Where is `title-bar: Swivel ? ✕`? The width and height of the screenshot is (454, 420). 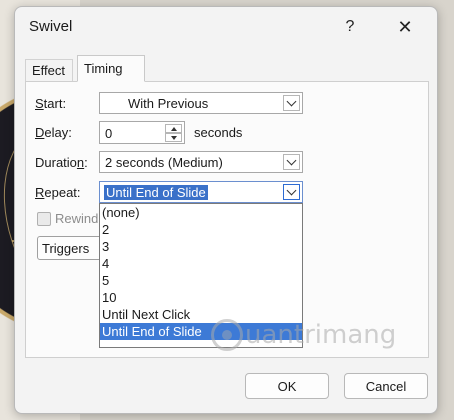 title-bar: Swivel ? ✕ is located at coordinates (226, 27).